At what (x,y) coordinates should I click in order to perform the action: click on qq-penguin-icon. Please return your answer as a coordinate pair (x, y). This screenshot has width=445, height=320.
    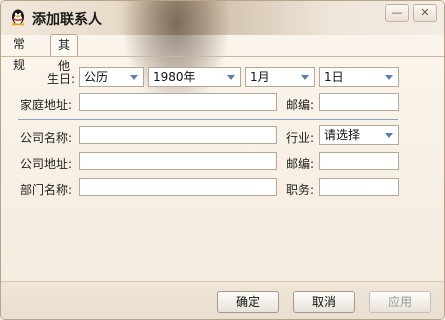
    Looking at the image, I should click on (18, 17).